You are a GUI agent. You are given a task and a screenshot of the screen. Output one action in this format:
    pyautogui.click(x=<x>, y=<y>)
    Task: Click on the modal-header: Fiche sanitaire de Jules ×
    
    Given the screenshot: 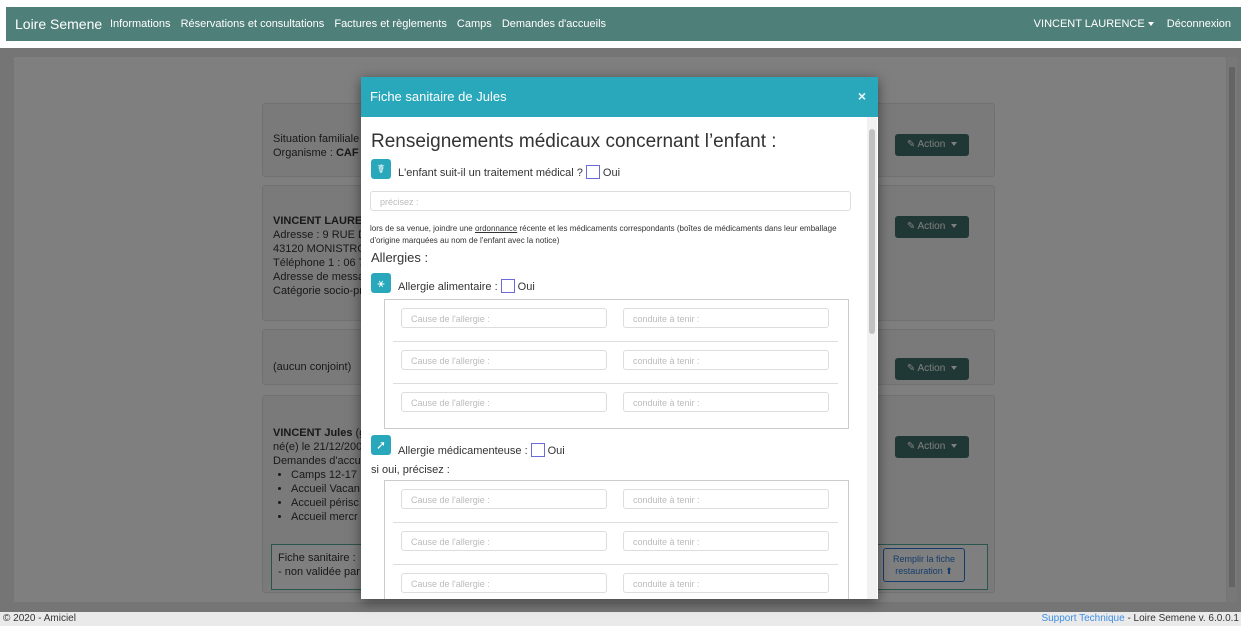 What is the action you would take?
    pyautogui.click(x=619, y=97)
    